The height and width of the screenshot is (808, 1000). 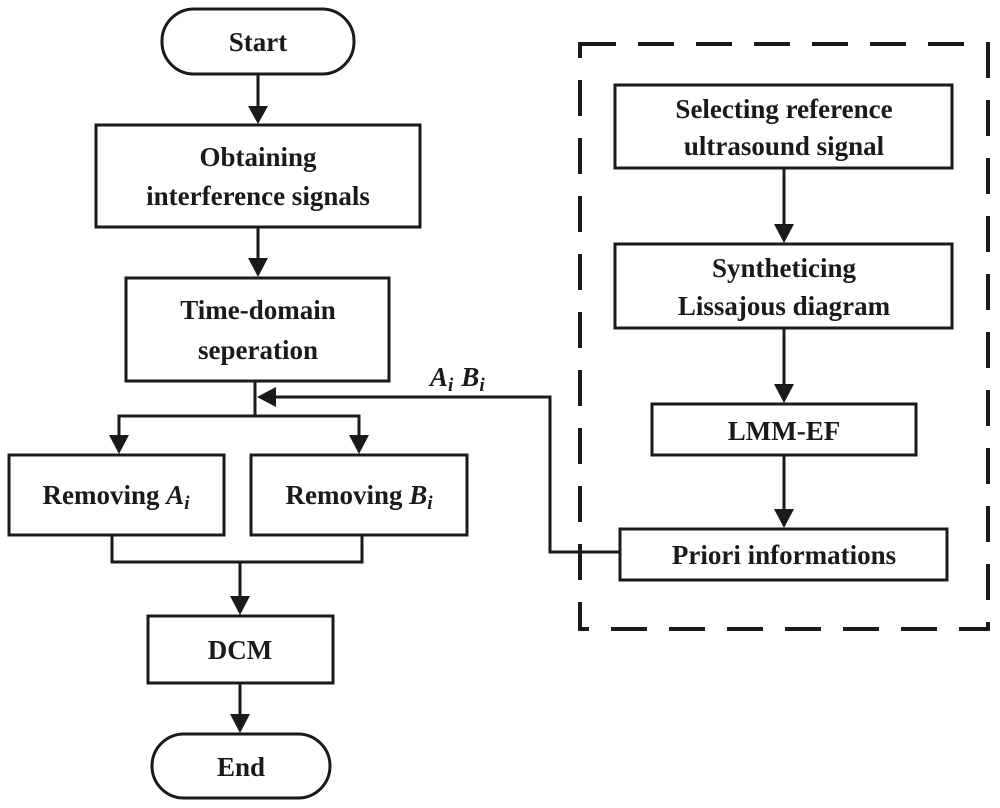 What do you see at coordinates (784, 268) in the screenshot?
I see `node-synthesizing-line1: Syntheticing` at bounding box center [784, 268].